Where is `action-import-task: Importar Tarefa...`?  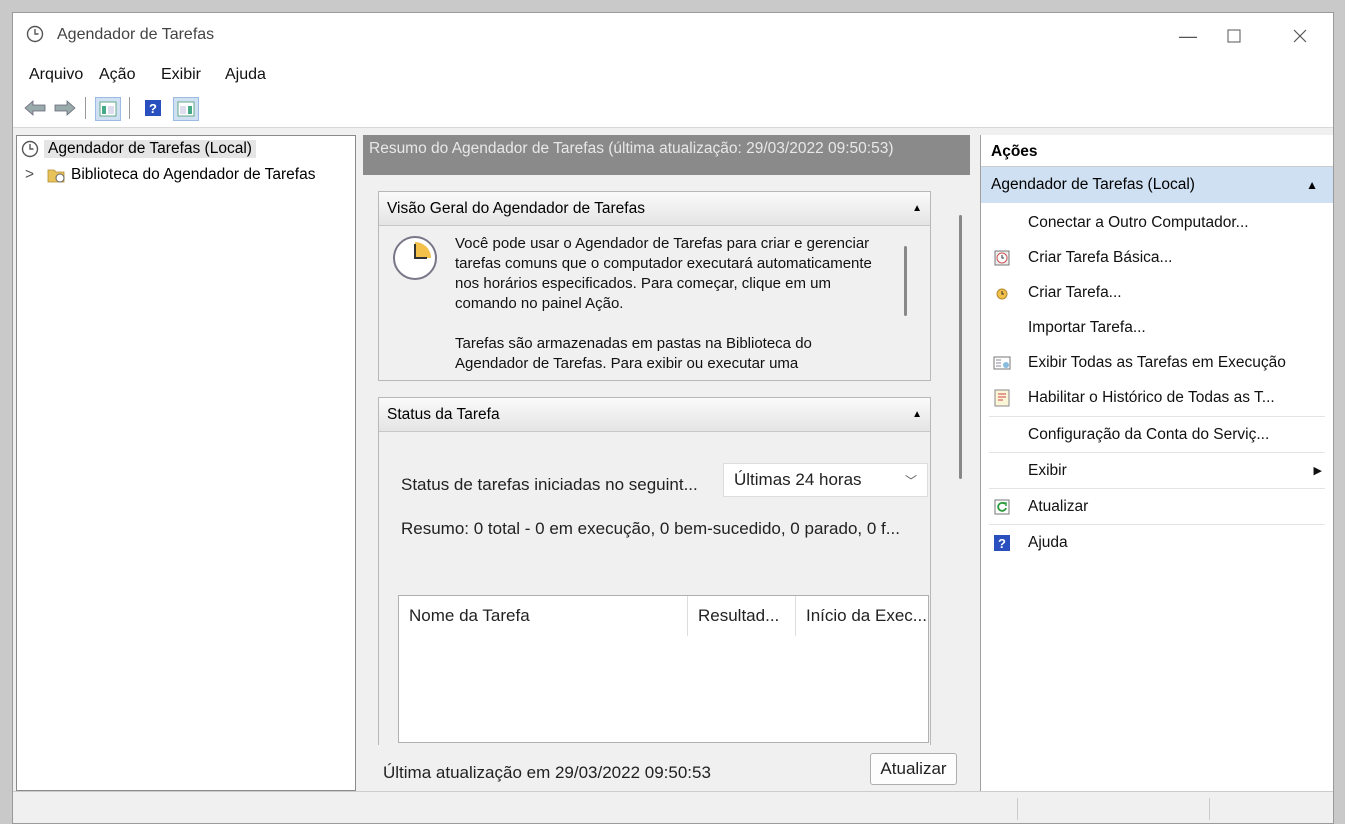 action-import-task: Importar Tarefa... is located at coordinates (1157, 327).